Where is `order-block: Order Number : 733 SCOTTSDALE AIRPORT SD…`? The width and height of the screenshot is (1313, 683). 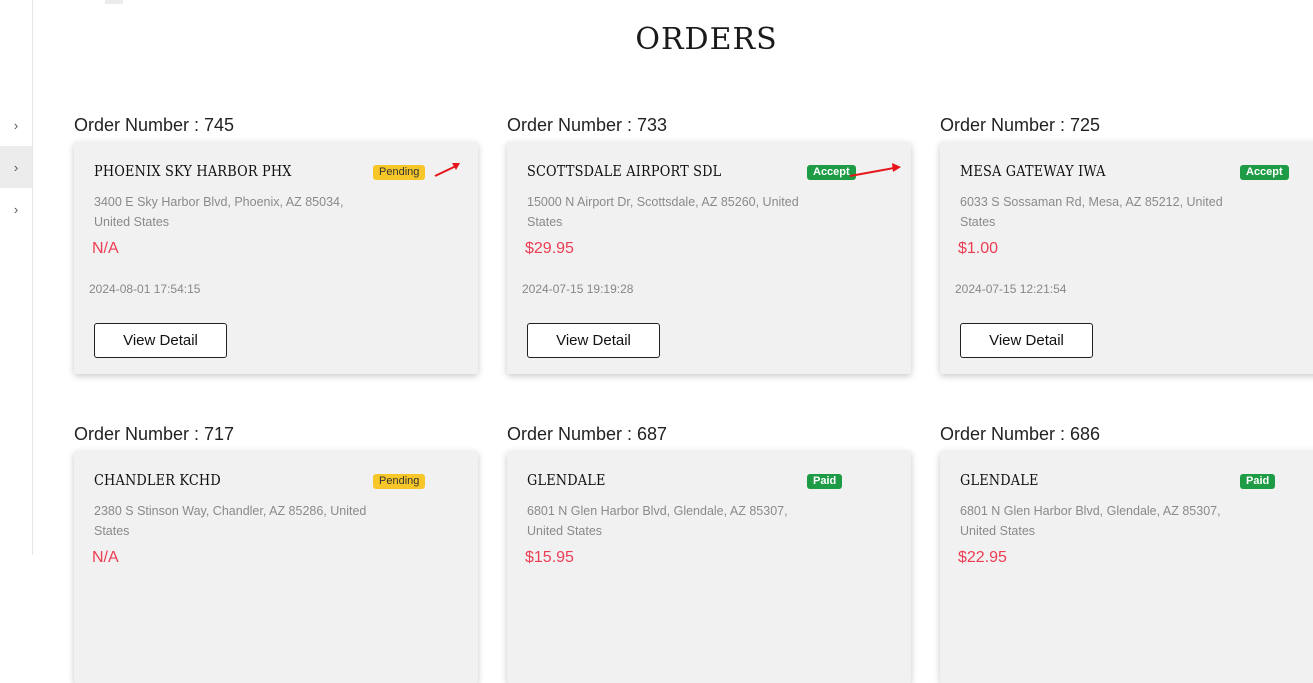 order-block: Order Number : 733 SCOTTSDALE AIRPORT SD… is located at coordinates (709, 244).